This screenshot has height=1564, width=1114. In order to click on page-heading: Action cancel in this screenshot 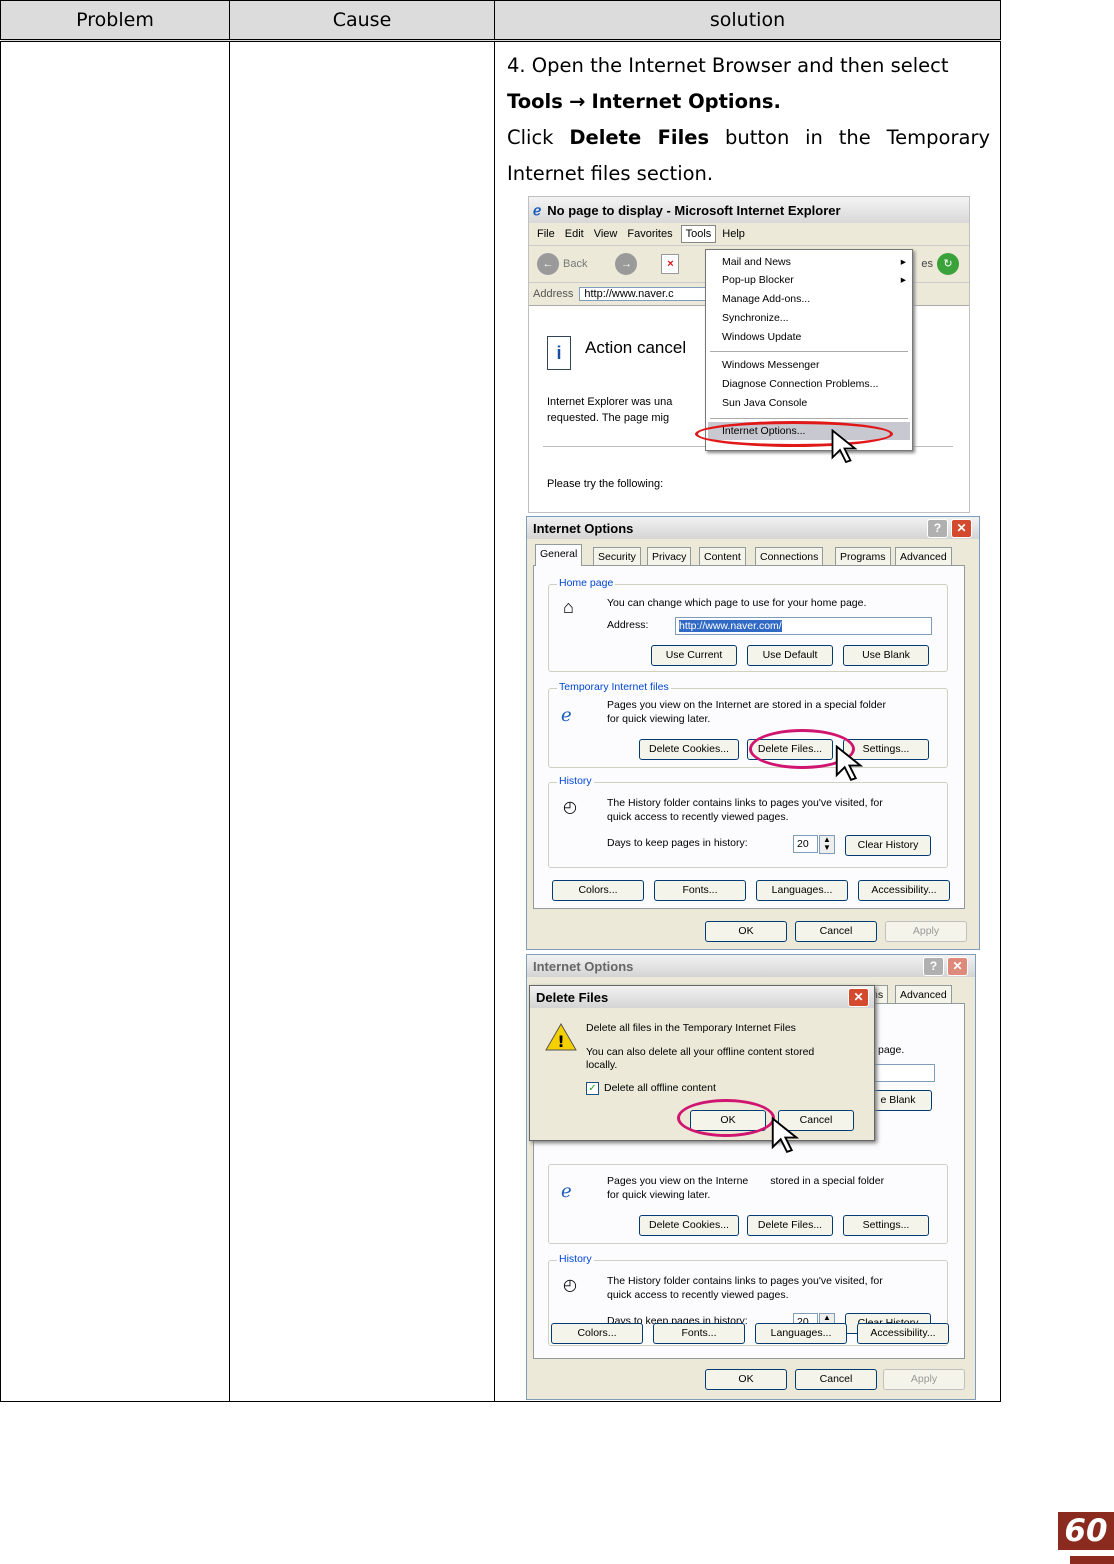, I will do `click(636, 347)`.